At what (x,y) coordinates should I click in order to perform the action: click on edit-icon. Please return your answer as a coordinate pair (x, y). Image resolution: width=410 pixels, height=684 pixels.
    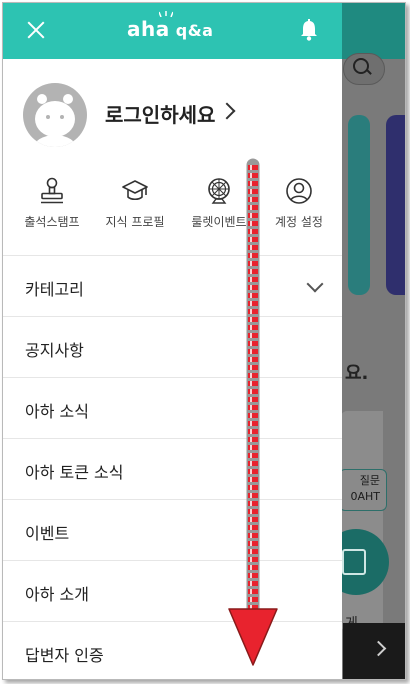
    Looking at the image, I should click on (354, 562).